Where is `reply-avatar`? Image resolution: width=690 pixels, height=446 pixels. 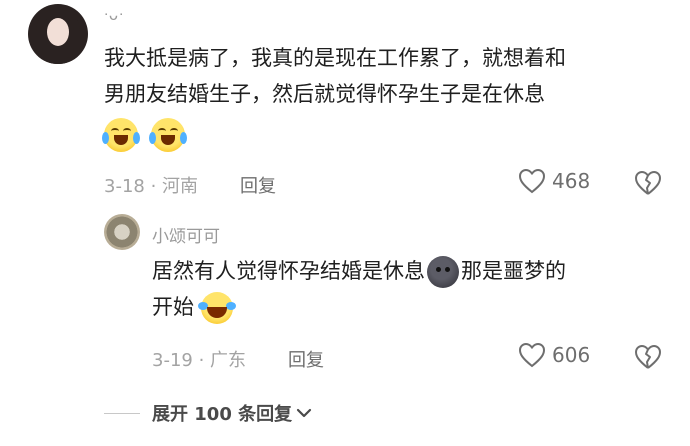 reply-avatar is located at coordinates (122, 232).